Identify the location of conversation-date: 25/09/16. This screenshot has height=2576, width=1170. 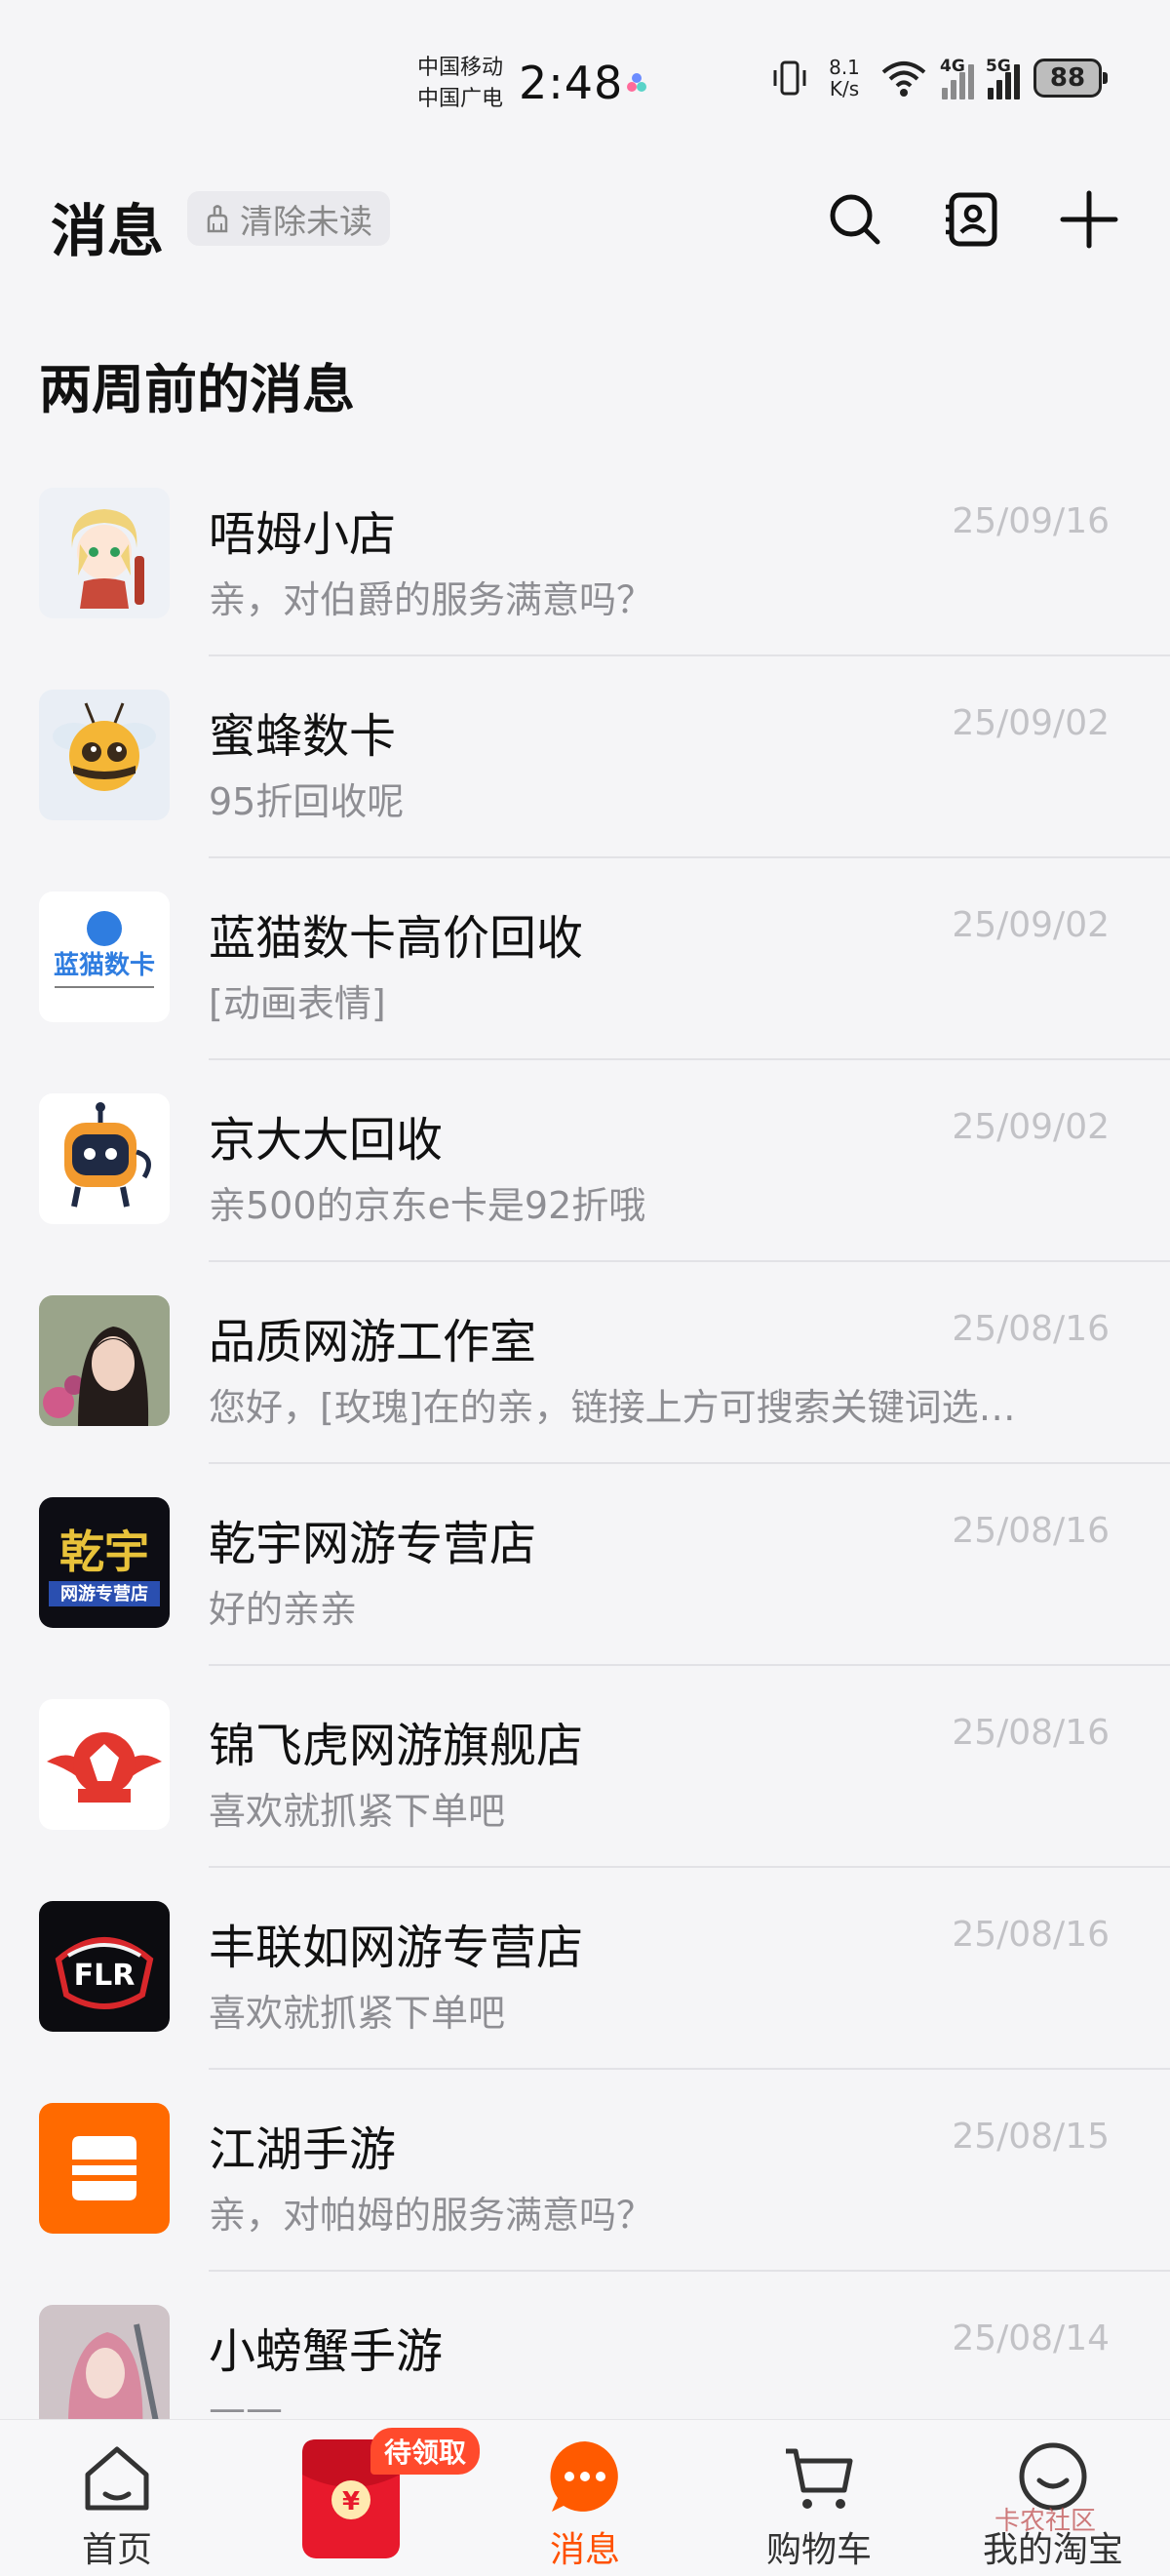
(1031, 521).